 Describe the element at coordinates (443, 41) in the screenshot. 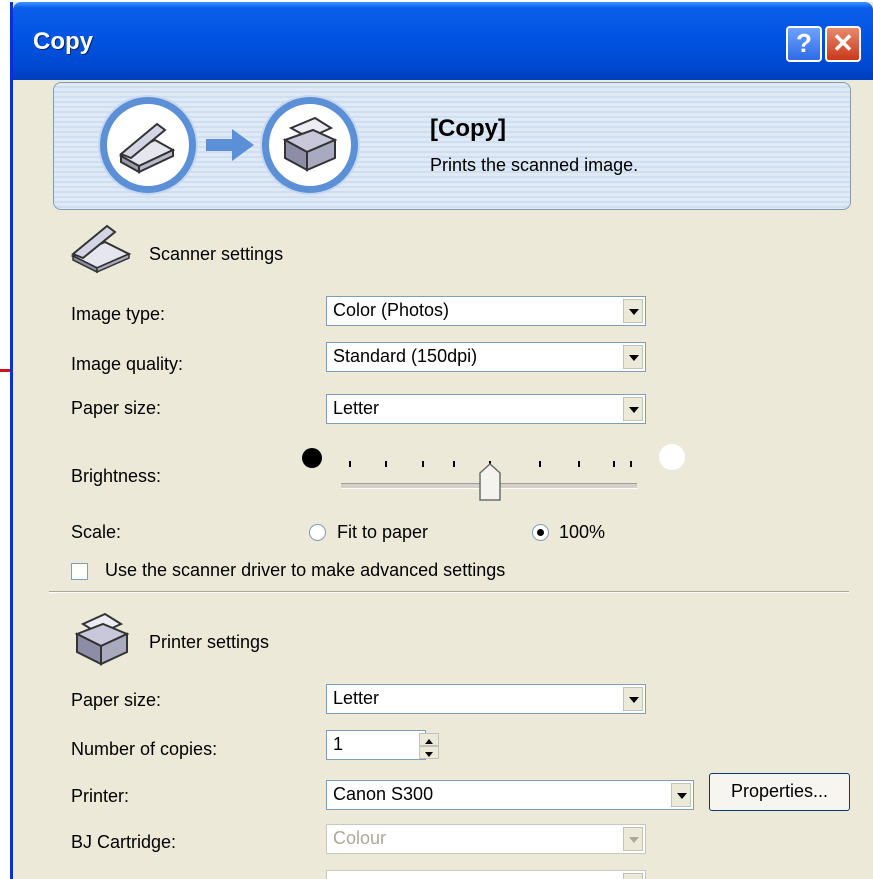

I see `title-bar: Copy ? ✕` at that location.